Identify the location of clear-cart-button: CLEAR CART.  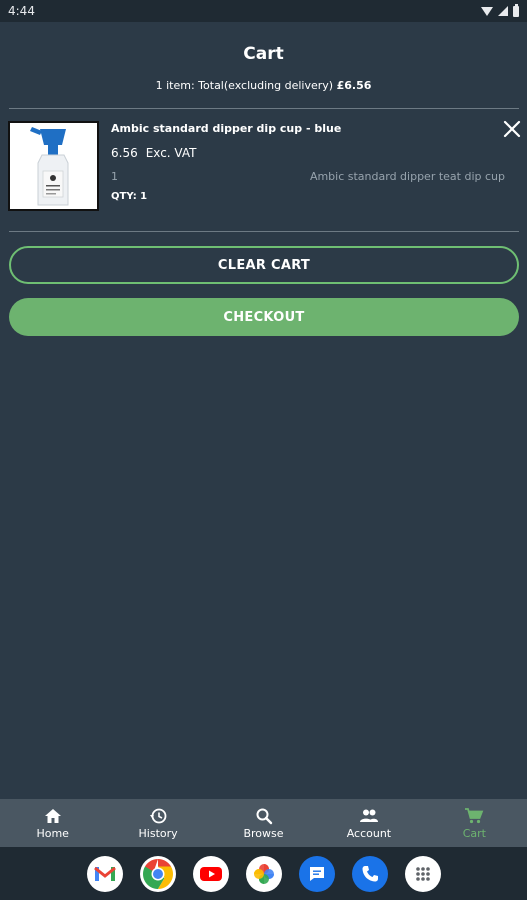
(264, 265).